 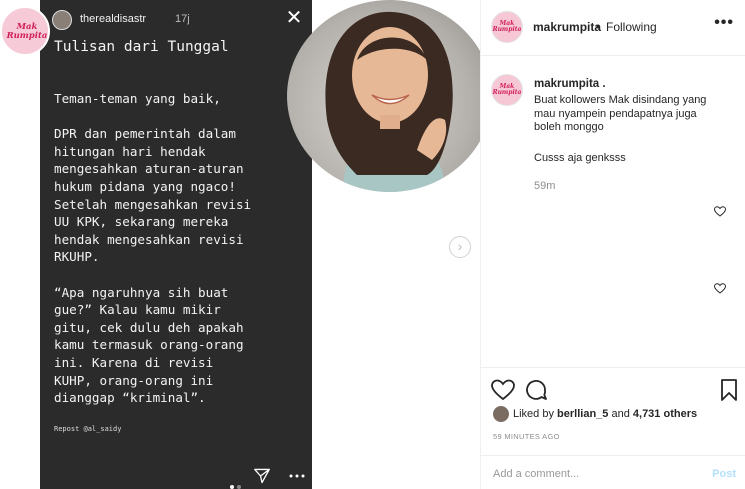 I want to click on brand-sticker: Mak Rumpita, so click(x=25, y=31).